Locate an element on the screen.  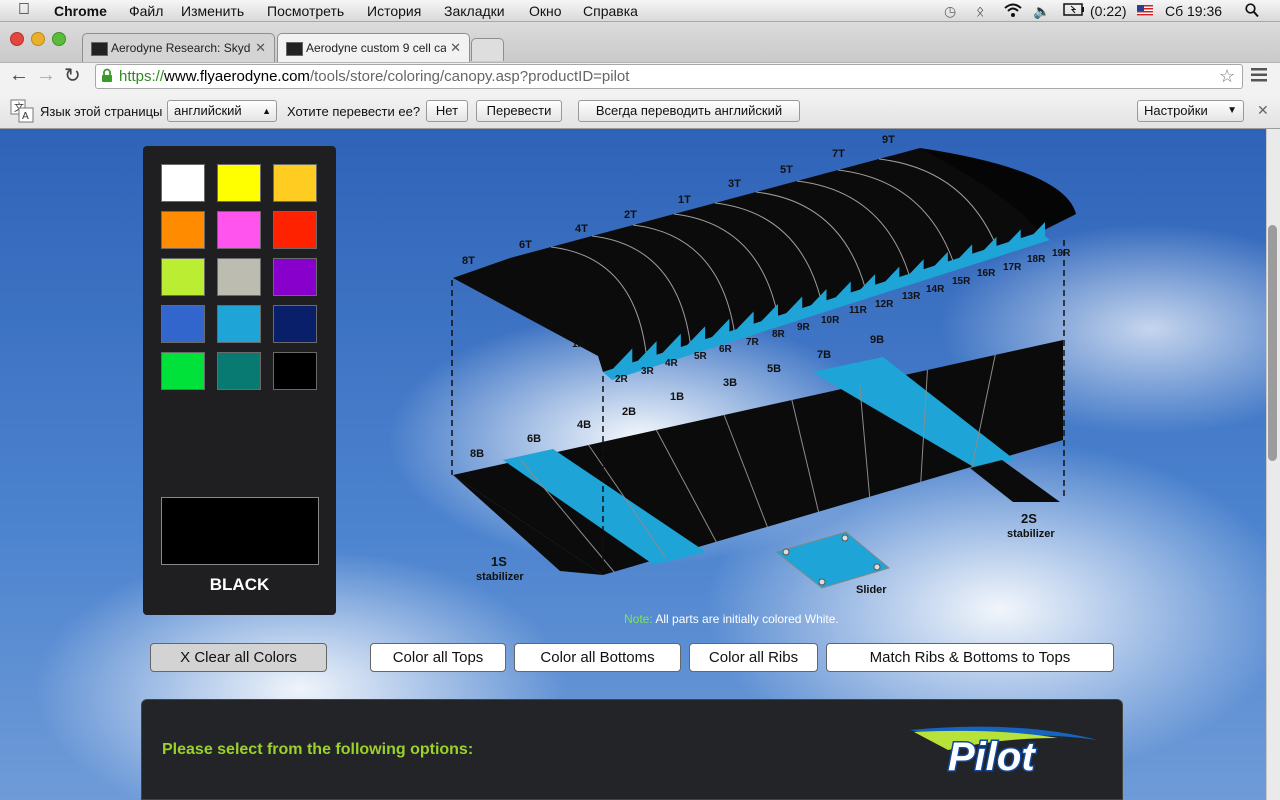
selected-color-name: BLACK is located at coordinates (239, 584).